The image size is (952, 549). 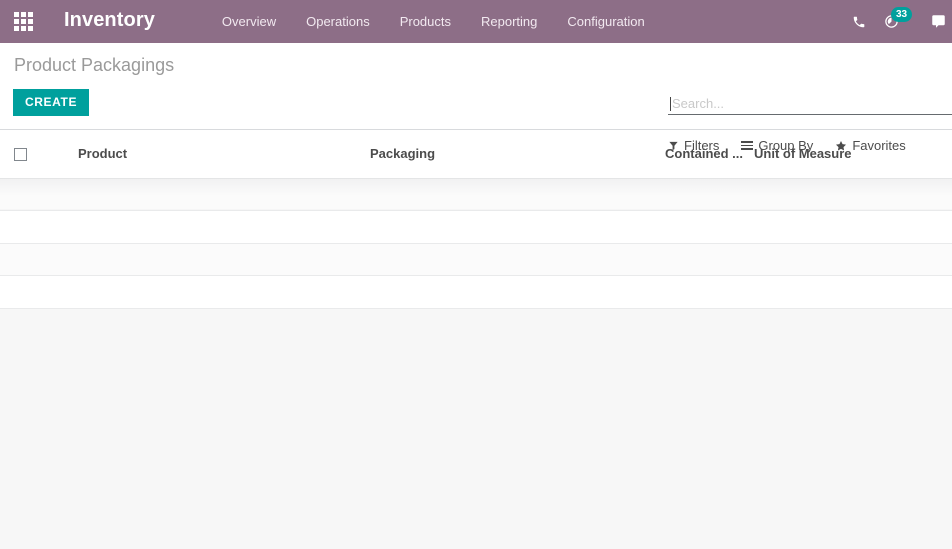 I want to click on menu-item-reporting: Reporting, so click(x=509, y=21).